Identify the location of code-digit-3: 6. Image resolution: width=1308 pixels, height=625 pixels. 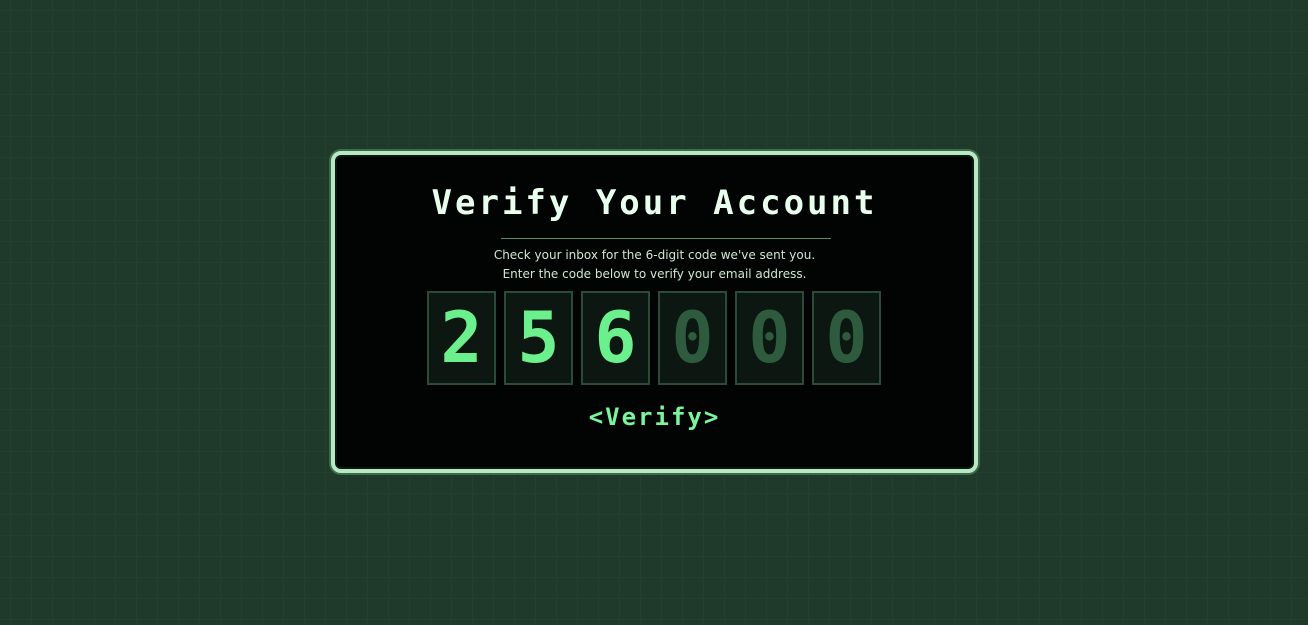
(615, 338).